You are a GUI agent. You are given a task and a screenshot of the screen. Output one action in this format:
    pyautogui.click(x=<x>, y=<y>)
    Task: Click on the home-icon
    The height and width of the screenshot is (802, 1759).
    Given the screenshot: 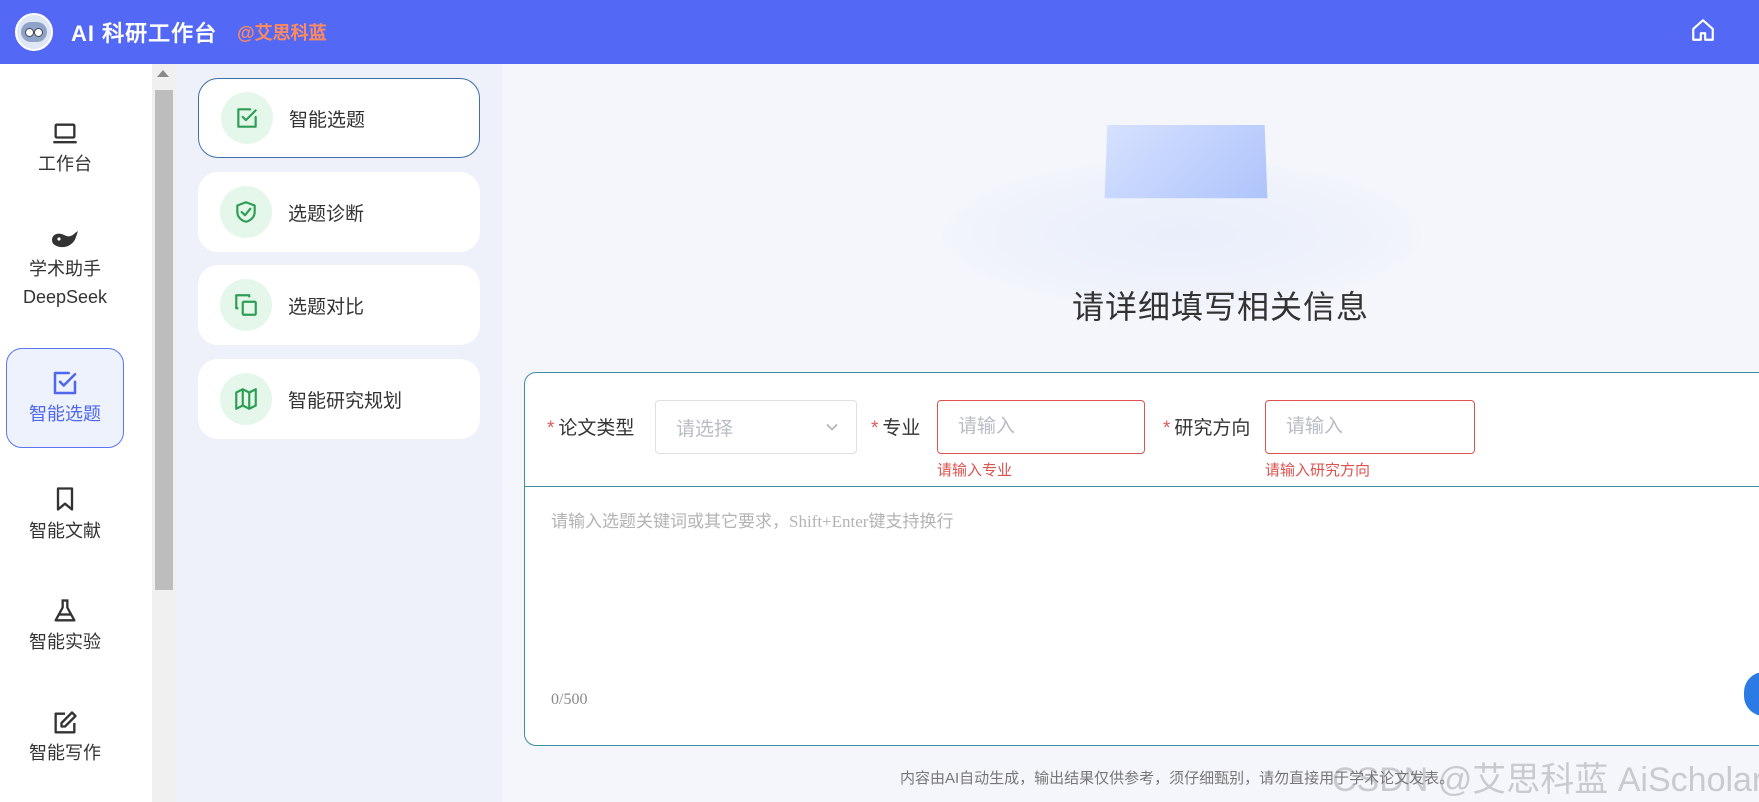 What is the action you would take?
    pyautogui.click(x=1703, y=30)
    